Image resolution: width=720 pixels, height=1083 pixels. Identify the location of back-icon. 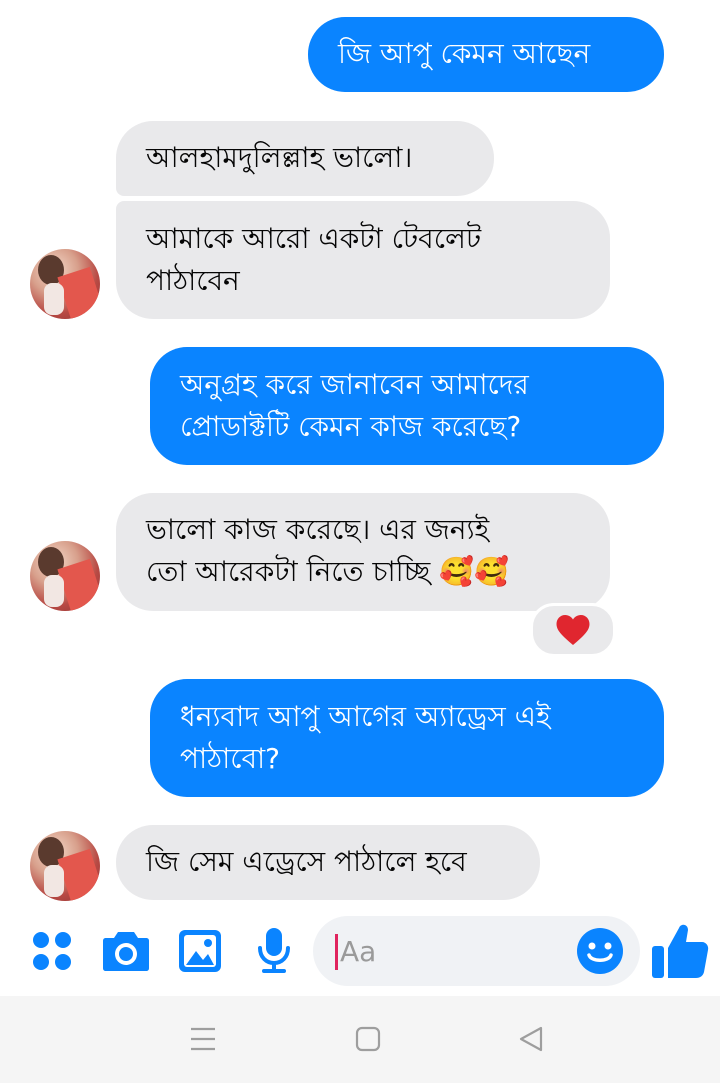
(531, 1041).